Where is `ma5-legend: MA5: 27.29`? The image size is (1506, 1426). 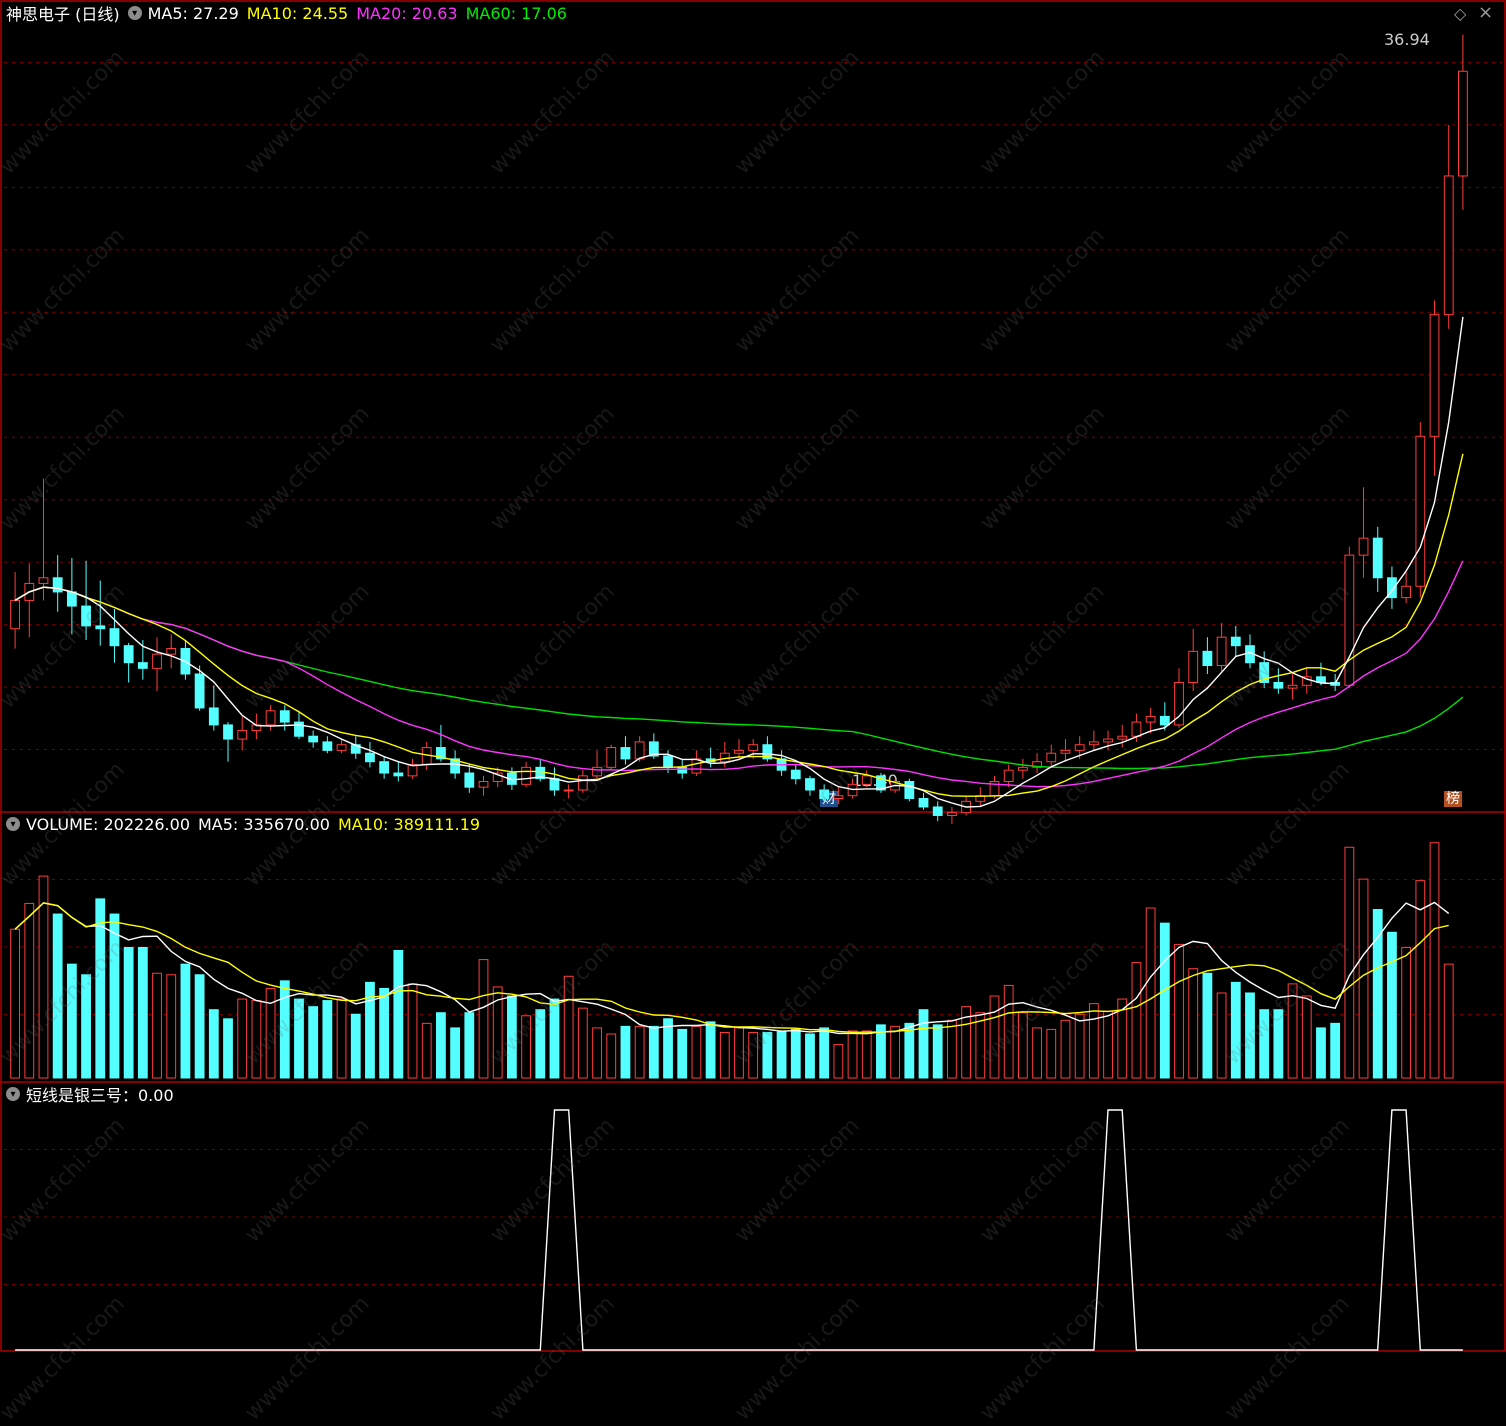
ma5-legend: MA5: 27.29 is located at coordinates (193, 13).